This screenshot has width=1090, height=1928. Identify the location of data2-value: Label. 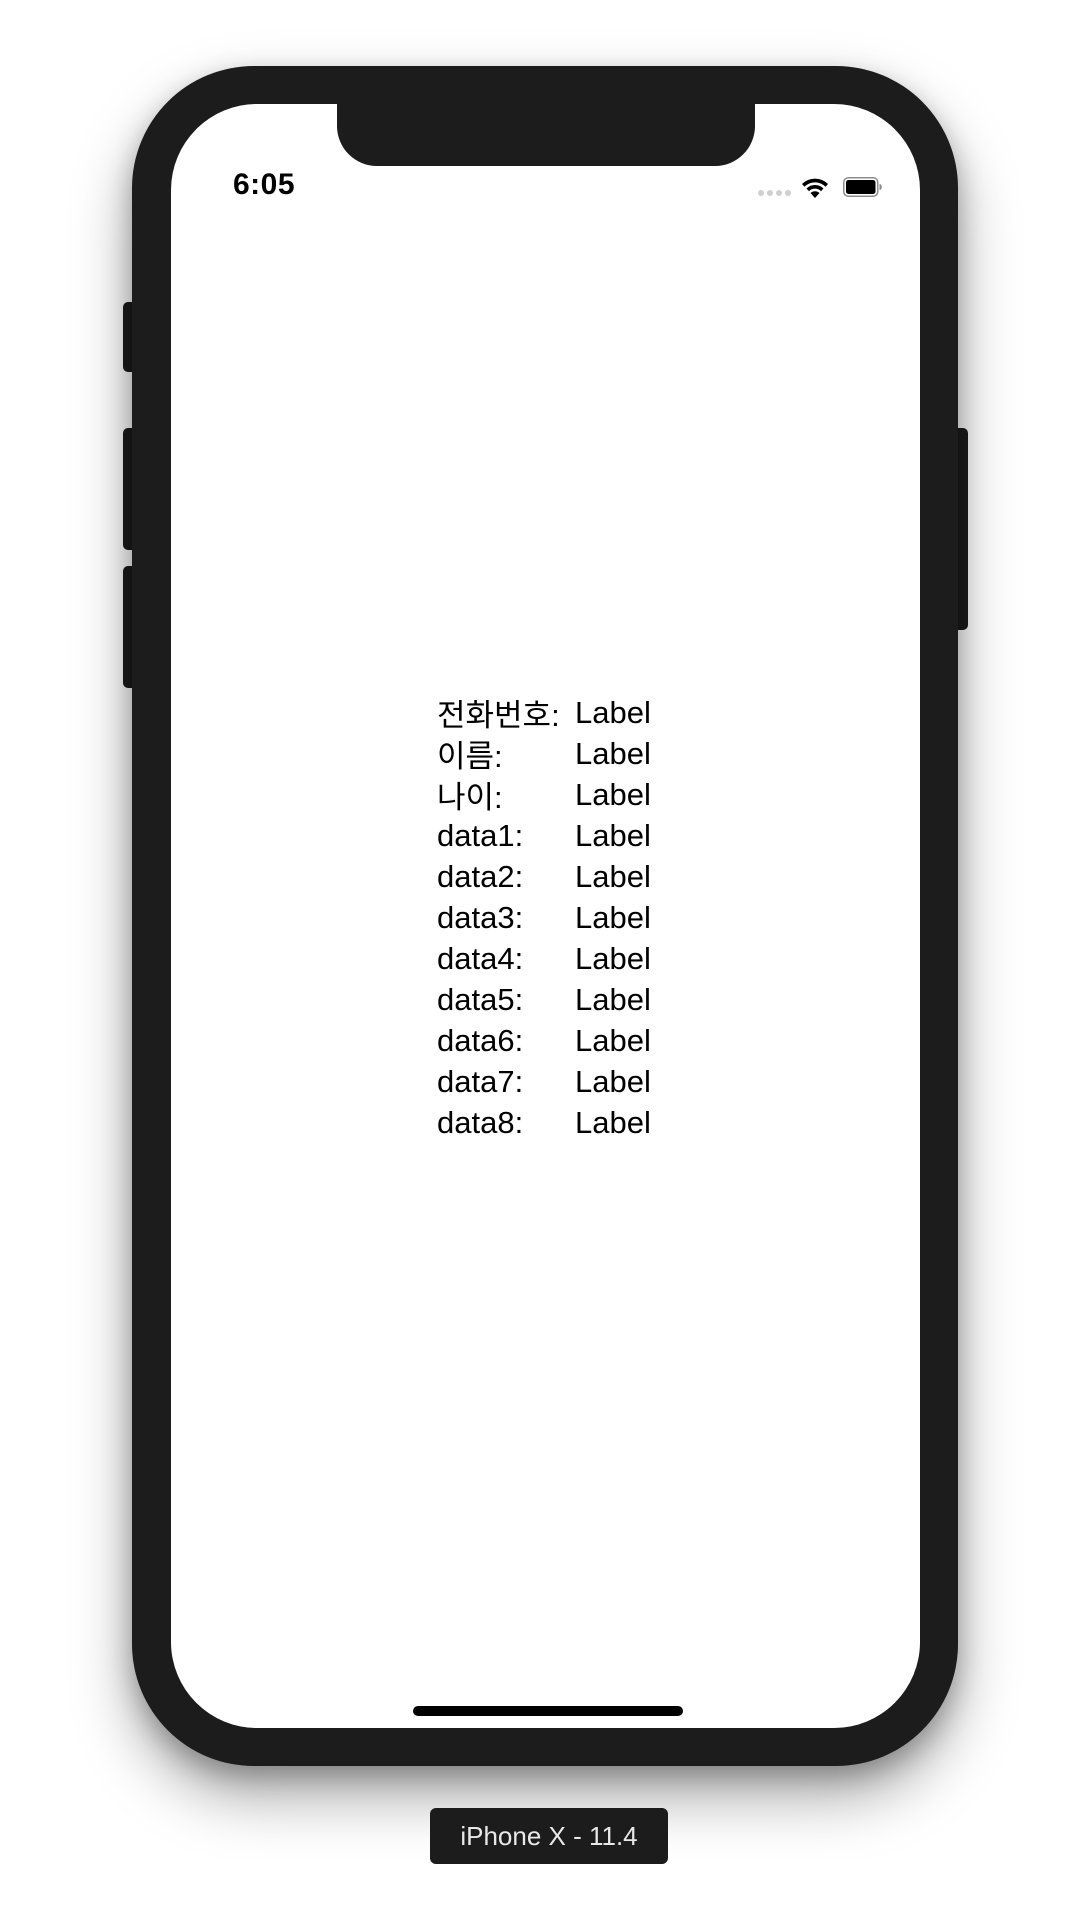
(613, 876).